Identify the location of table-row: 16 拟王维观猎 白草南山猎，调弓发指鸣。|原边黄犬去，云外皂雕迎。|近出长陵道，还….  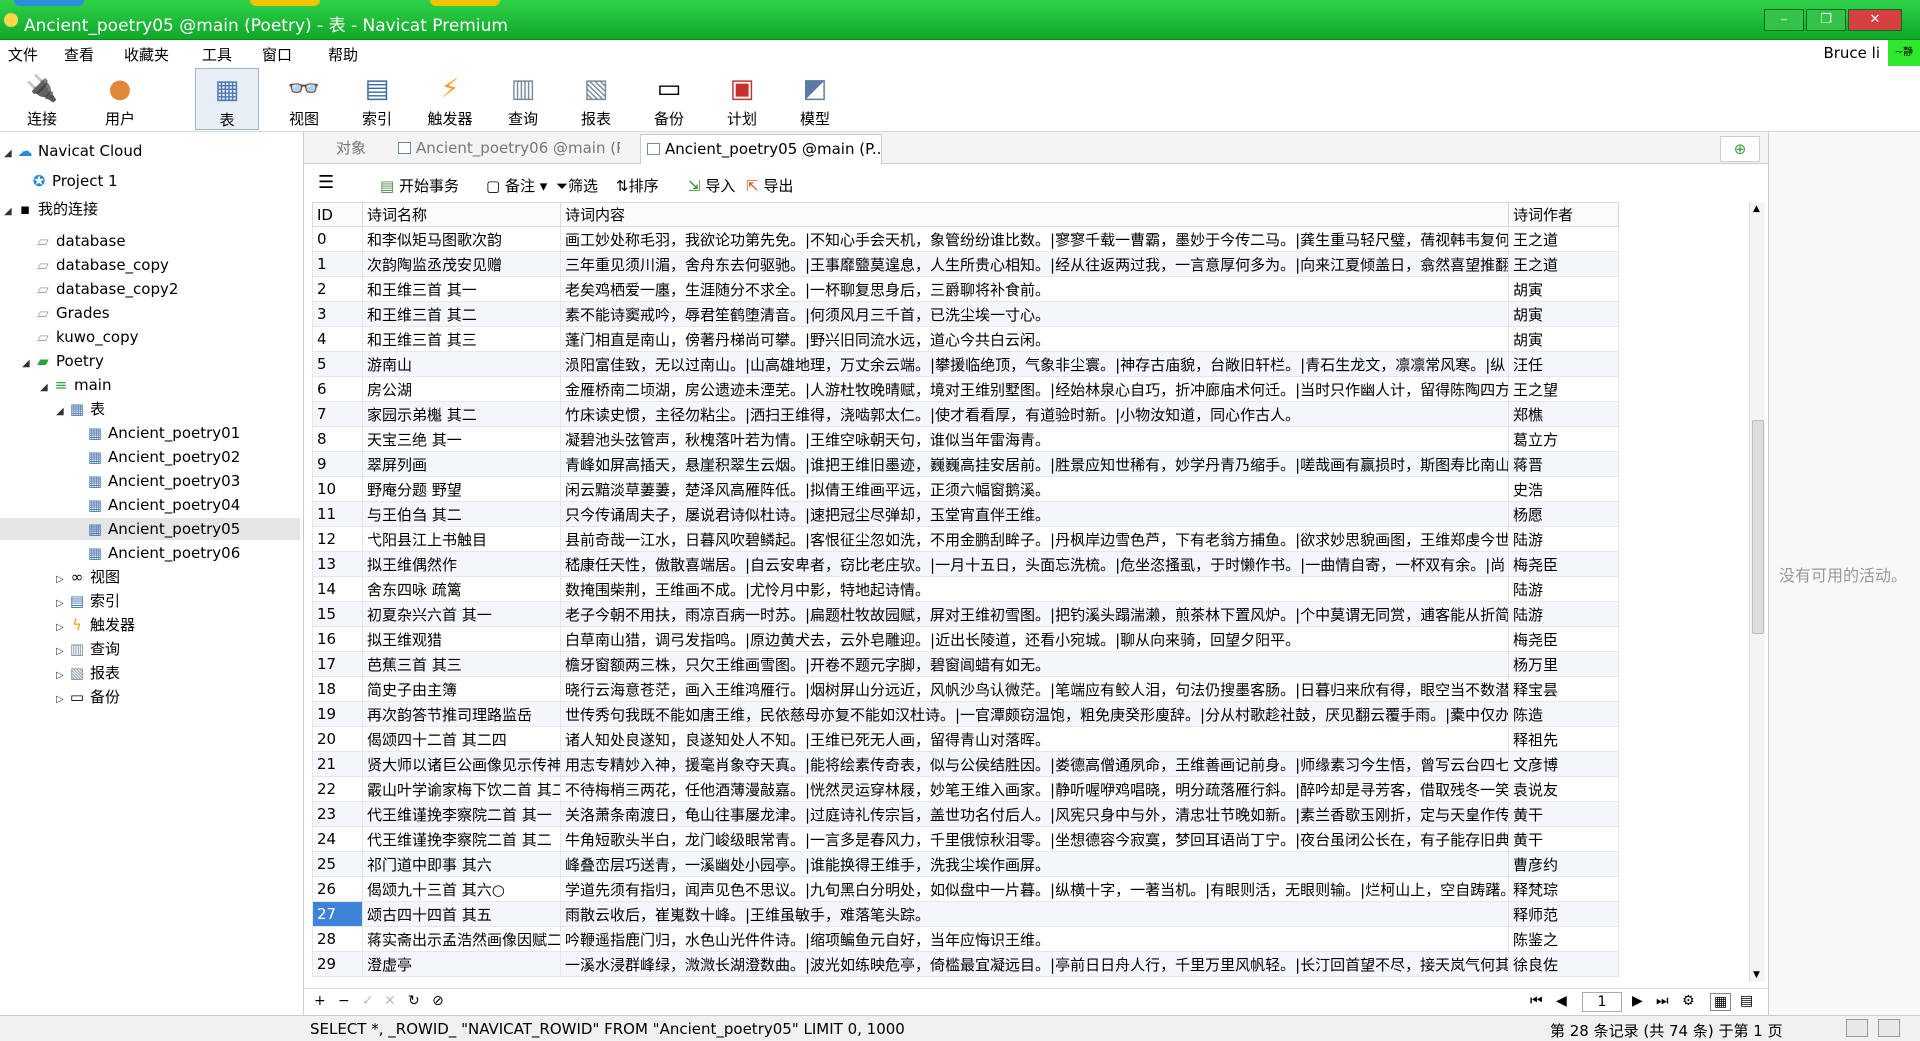
(965, 639).